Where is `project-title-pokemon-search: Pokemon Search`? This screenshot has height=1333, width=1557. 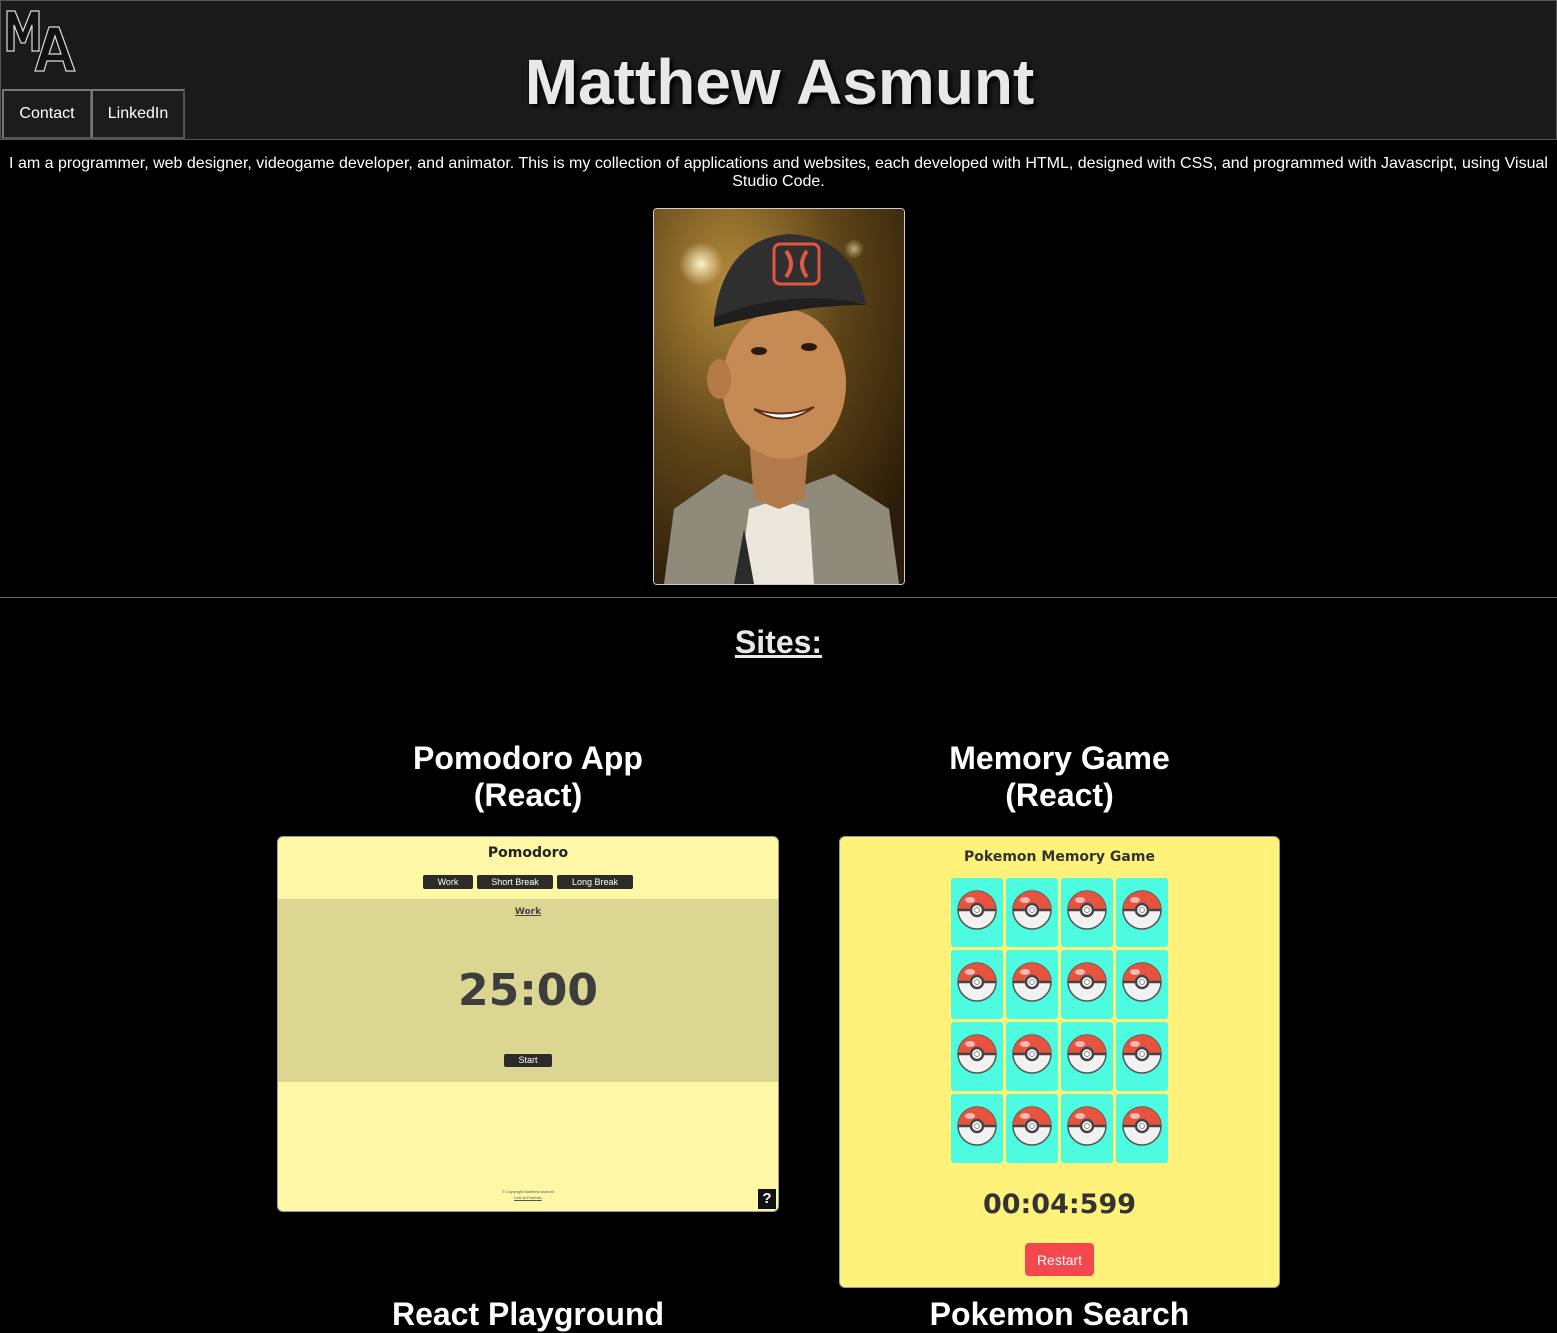 project-title-pokemon-search: Pokemon Search is located at coordinates (1059, 1314).